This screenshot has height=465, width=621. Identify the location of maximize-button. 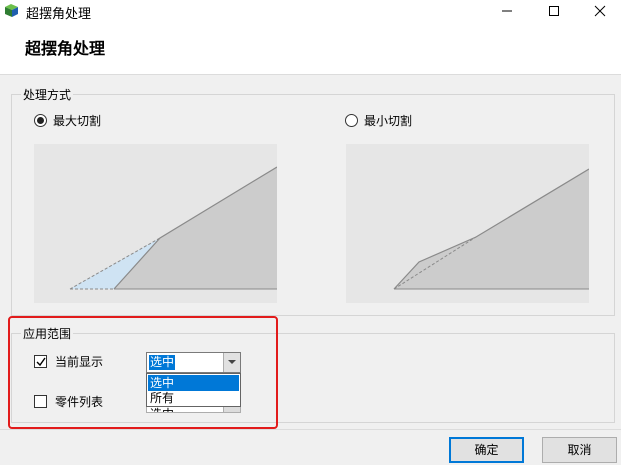
(554, 11).